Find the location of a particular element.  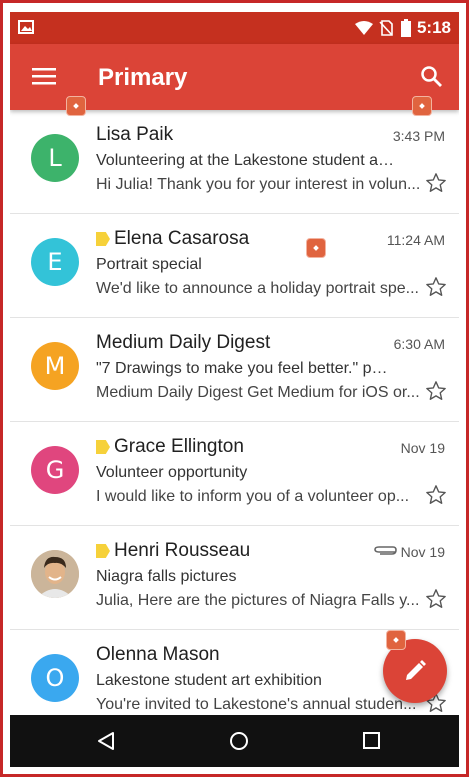

search-icon is located at coordinates (431, 76).